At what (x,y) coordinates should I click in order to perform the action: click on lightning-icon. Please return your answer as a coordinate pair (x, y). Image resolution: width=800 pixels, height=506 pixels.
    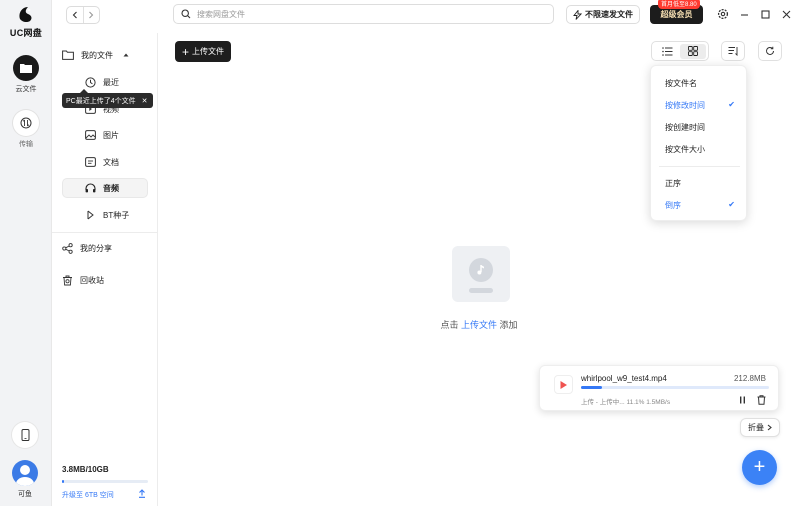
    Looking at the image, I should click on (577, 14).